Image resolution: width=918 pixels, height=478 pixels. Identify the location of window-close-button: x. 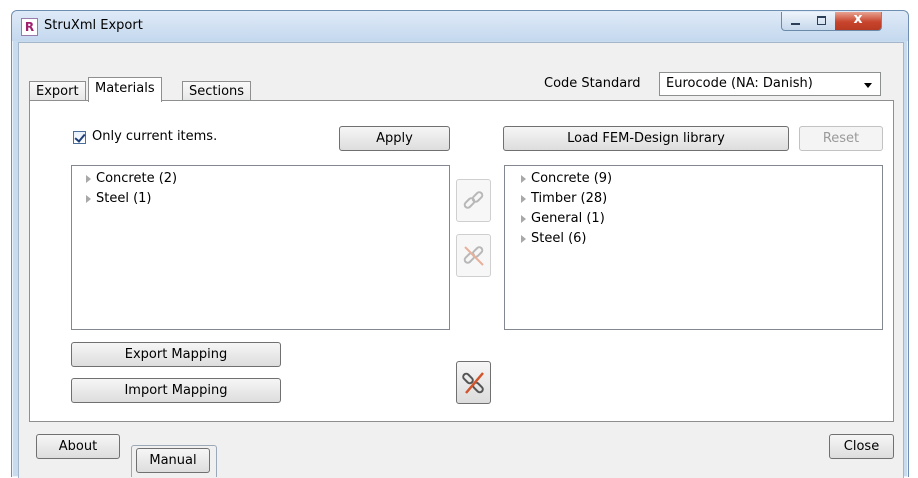
(858, 21).